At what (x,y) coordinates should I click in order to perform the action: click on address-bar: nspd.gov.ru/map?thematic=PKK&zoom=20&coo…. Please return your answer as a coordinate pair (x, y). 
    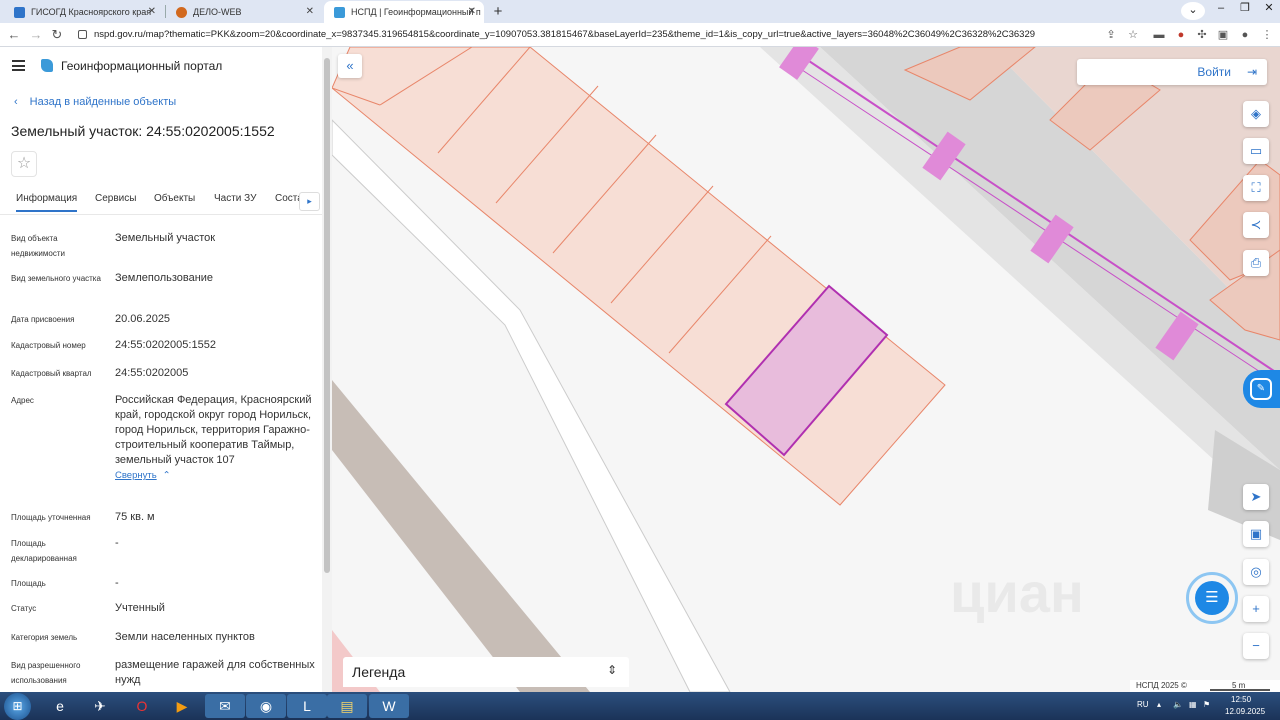
    Looking at the image, I should click on (607, 35).